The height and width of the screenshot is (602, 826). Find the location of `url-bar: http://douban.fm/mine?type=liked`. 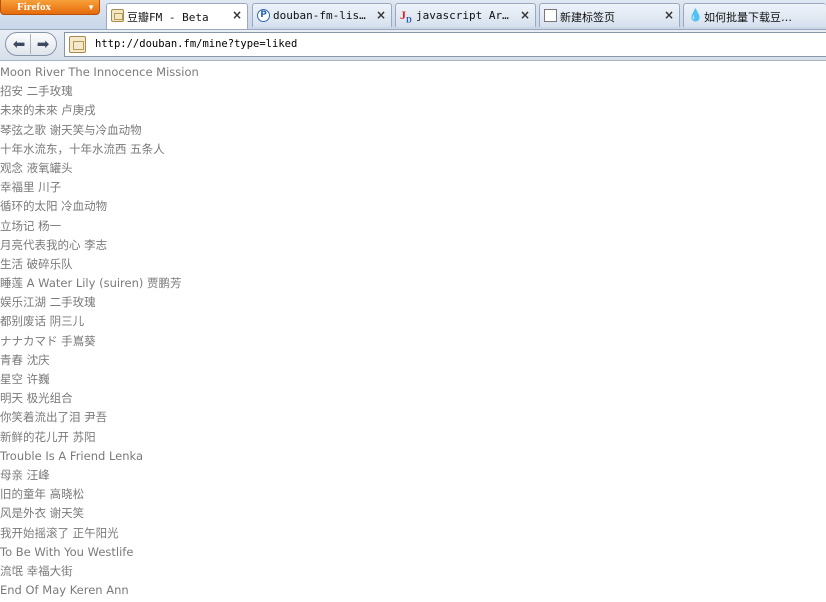

url-bar: http://douban.fm/mine?type=liked is located at coordinates (445, 44).